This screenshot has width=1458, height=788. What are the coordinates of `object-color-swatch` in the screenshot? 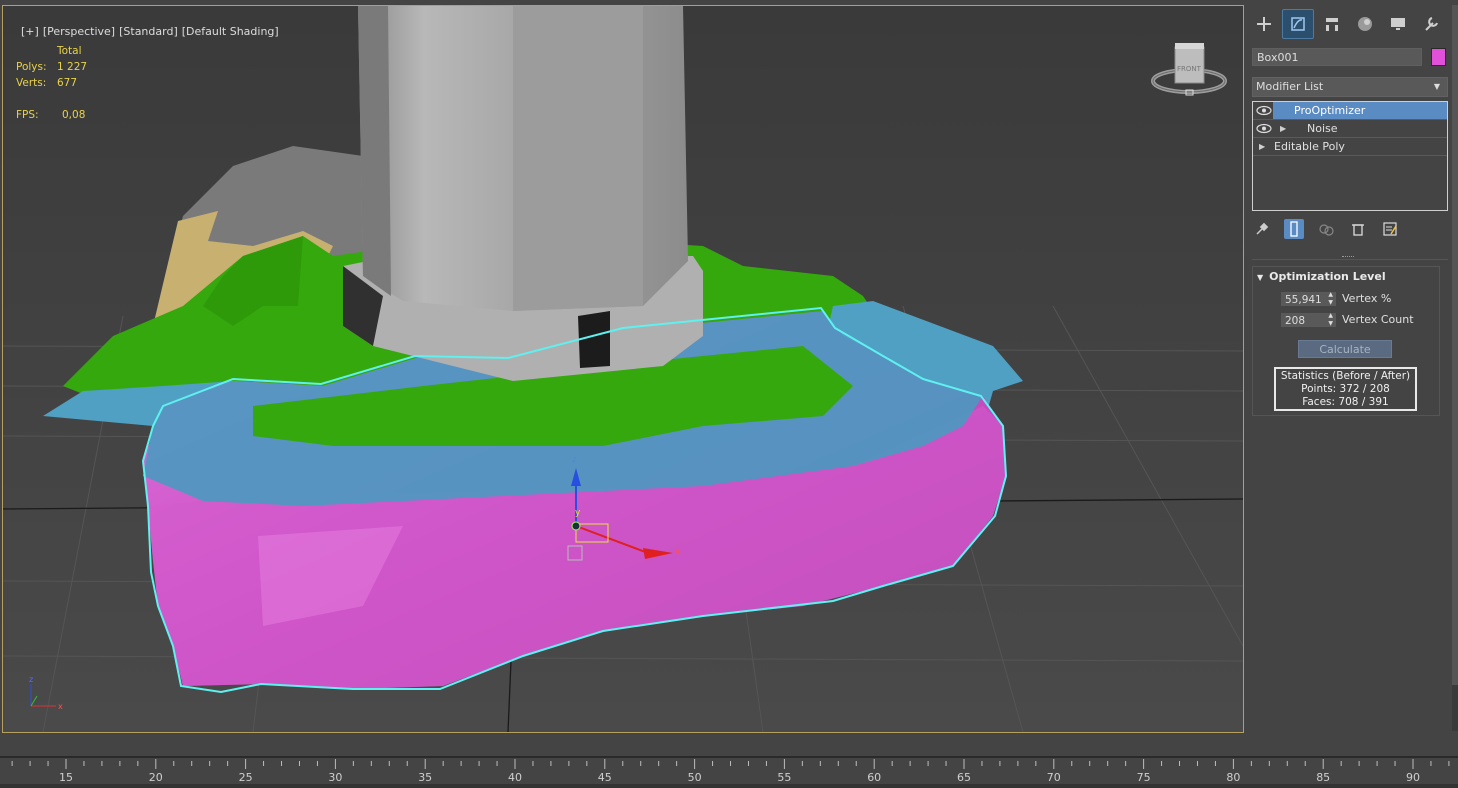 It's located at (1438, 57).